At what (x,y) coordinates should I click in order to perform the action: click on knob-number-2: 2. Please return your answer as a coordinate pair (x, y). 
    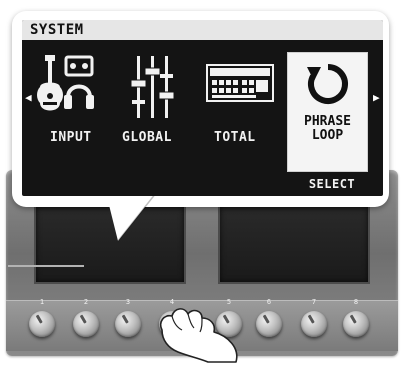
    Looking at the image, I should click on (86, 302).